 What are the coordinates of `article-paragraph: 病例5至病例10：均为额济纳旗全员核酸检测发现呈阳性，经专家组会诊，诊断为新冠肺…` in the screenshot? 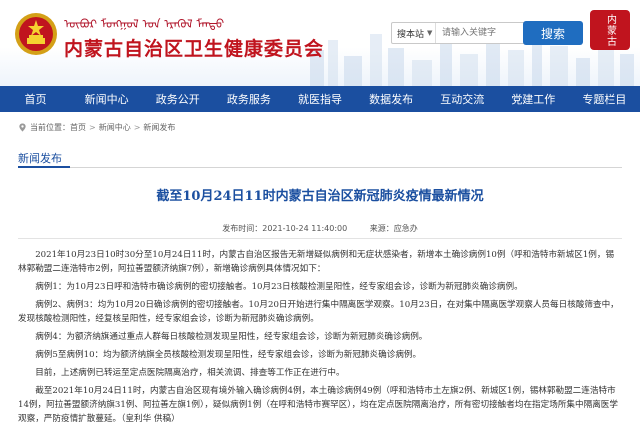 It's located at (228, 355).